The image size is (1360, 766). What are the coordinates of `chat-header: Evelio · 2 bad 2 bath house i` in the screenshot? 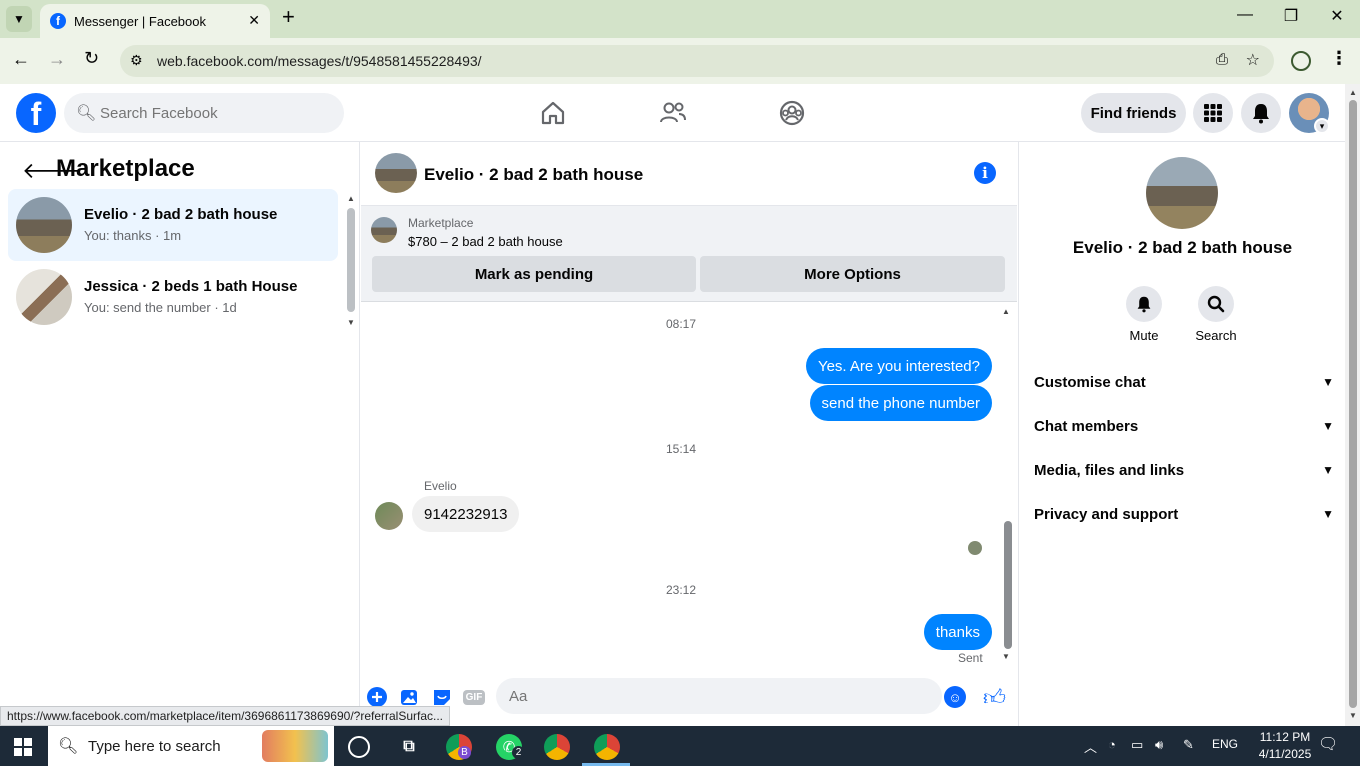 It's located at (689, 174).